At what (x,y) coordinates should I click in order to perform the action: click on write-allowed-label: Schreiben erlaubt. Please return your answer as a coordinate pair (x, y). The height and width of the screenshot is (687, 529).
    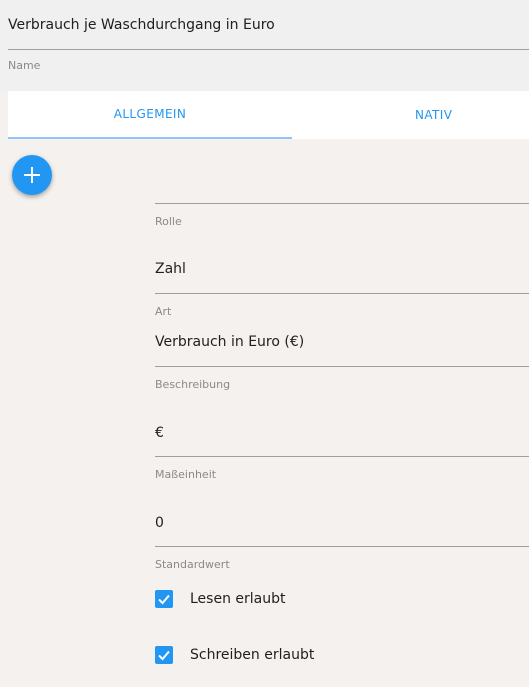
    Looking at the image, I should click on (252, 655).